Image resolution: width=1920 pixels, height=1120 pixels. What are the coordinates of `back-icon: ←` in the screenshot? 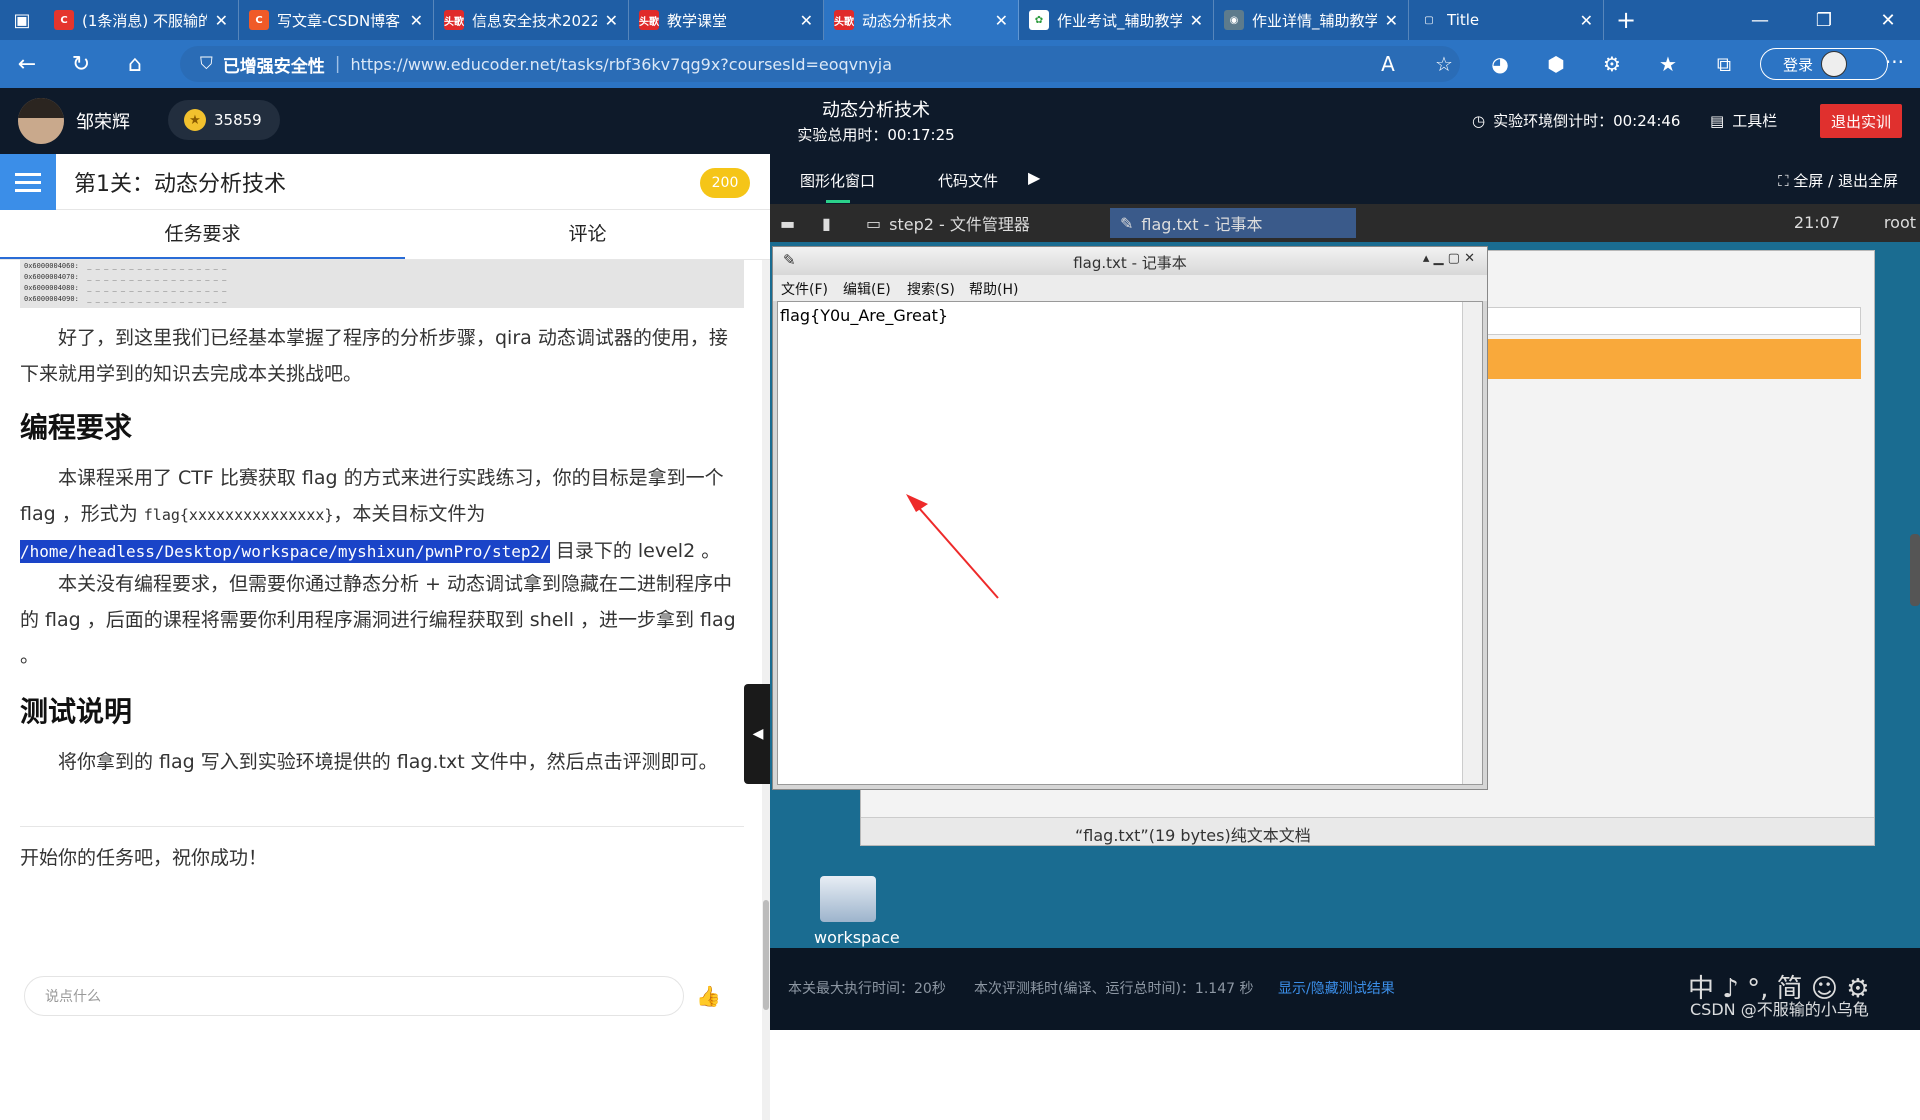 It's located at (27, 64).